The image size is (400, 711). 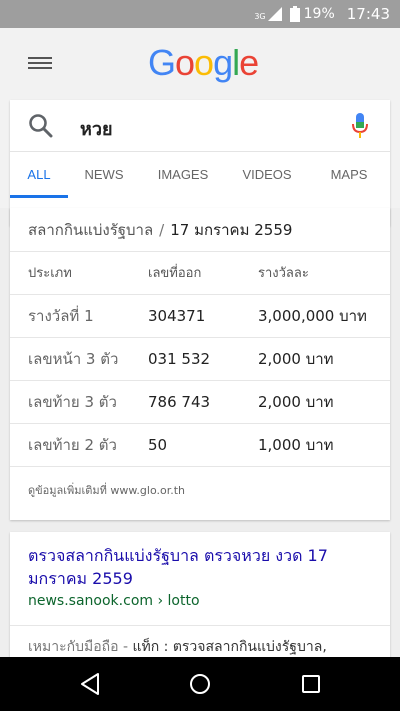 I want to click on table-row: เลขหน้า 3 ตัว 031 532 2,000 บาท, so click(x=200, y=359).